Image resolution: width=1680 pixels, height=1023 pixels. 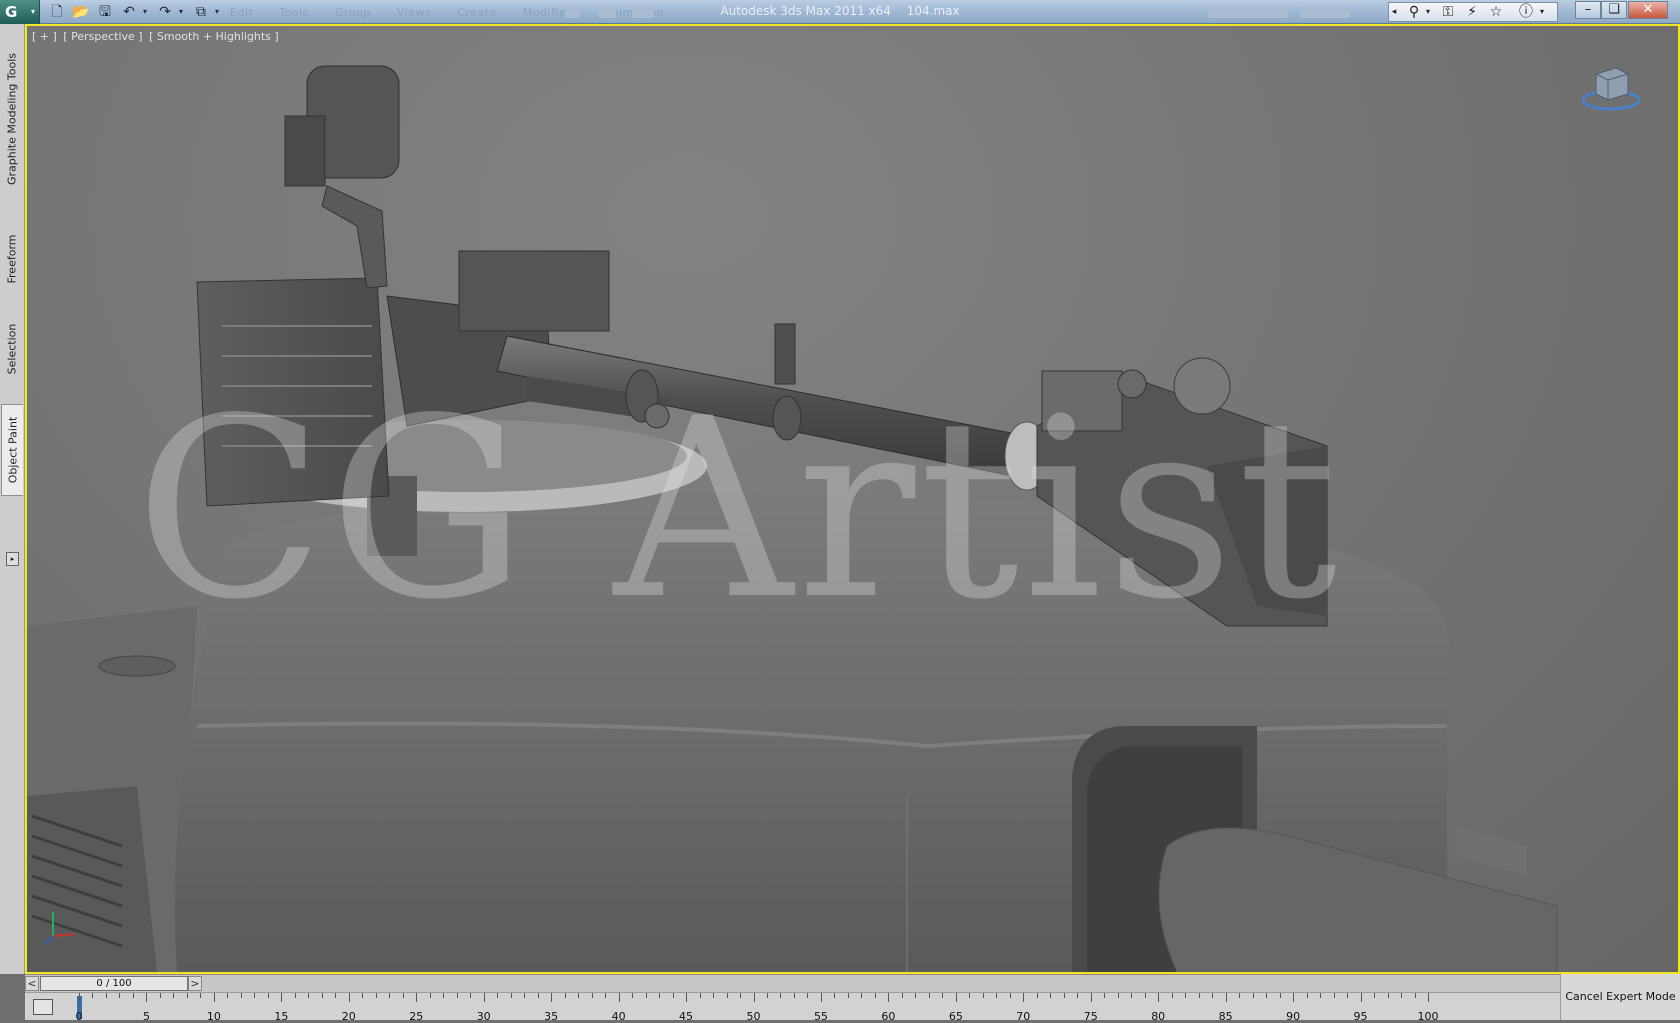 I want to click on menu-item: Views, so click(x=414, y=12).